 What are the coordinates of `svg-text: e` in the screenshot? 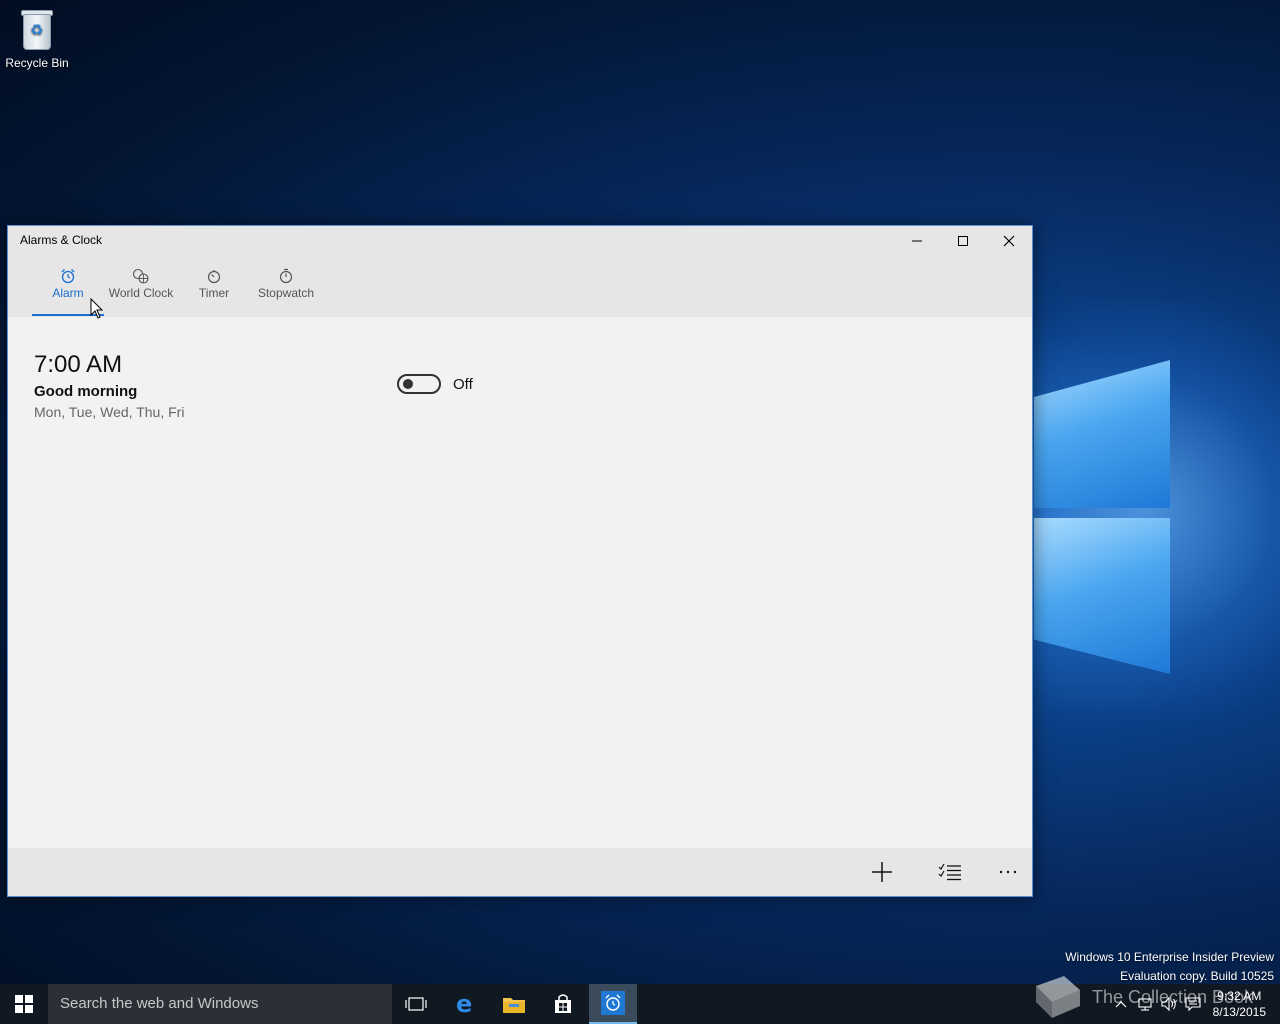 It's located at (464, 1004).